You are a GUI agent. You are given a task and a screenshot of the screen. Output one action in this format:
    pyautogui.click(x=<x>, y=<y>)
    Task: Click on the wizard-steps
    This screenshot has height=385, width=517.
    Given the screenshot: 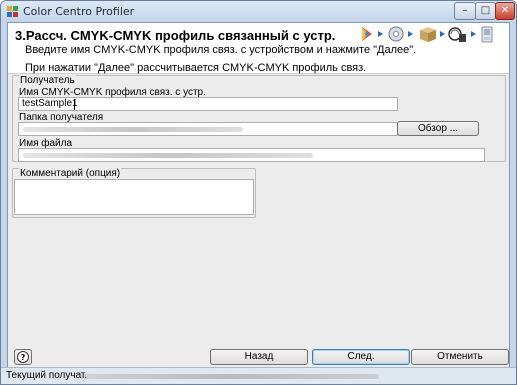 What is the action you would take?
    pyautogui.click(x=427, y=34)
    